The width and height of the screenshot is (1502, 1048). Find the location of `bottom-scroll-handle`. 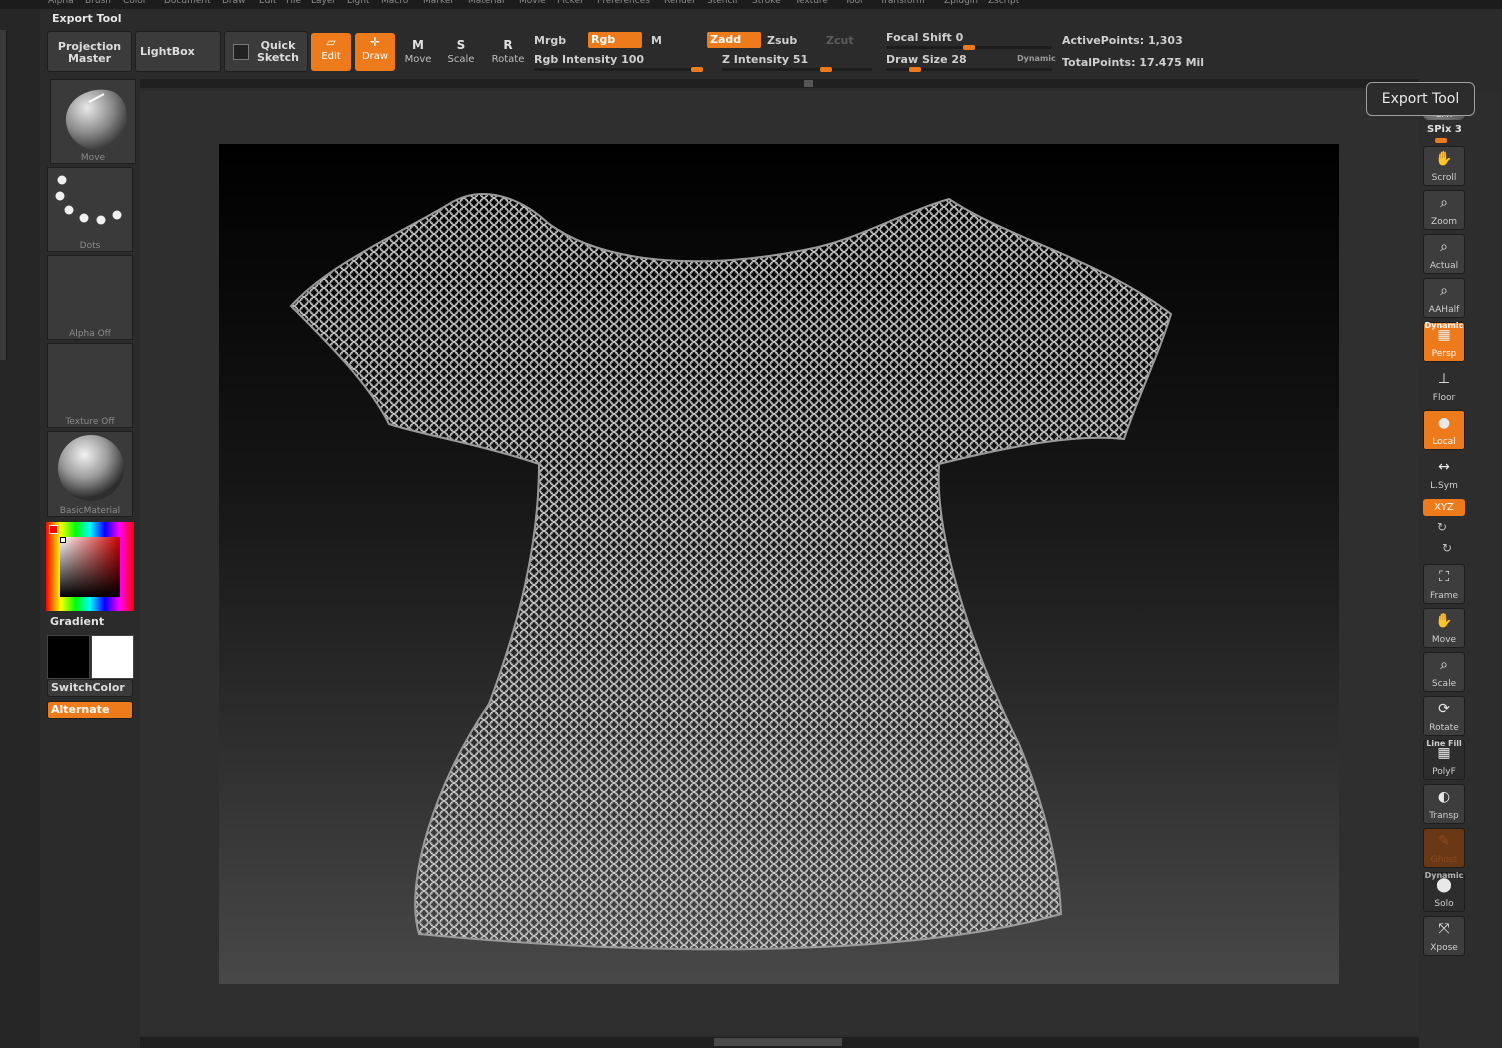

bottom-scroll-handle is located at coordinates (778, 1042).